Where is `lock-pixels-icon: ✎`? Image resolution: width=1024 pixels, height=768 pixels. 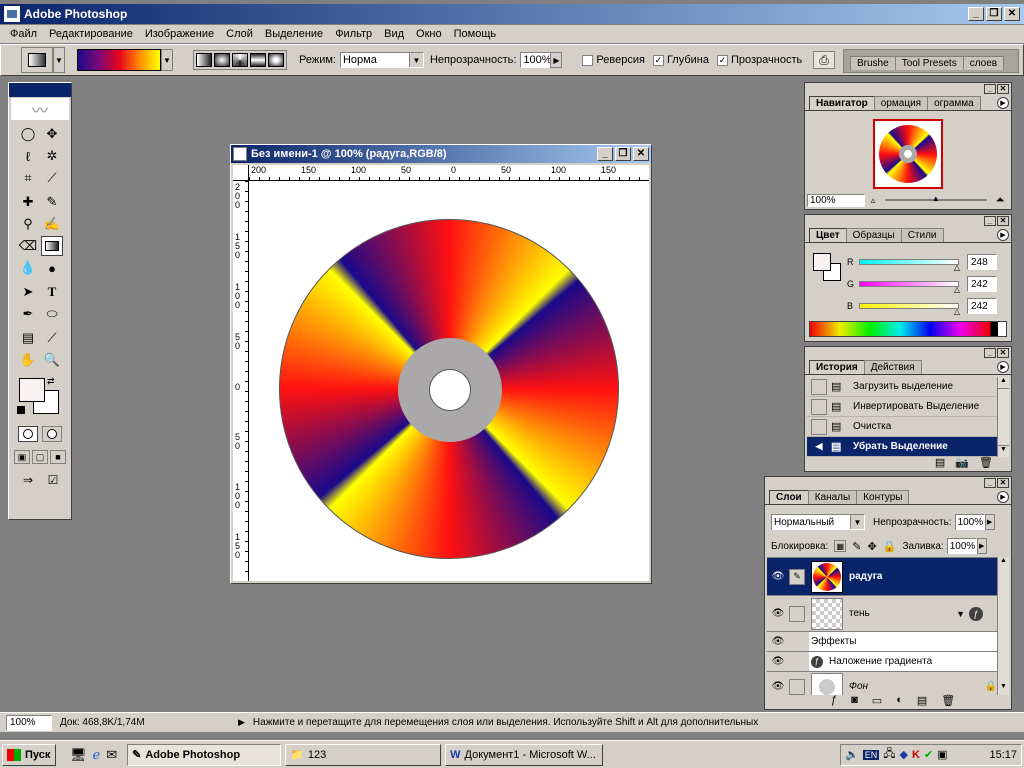
lock-pixels-icon: ✎ is located at coordinates (856, 546).